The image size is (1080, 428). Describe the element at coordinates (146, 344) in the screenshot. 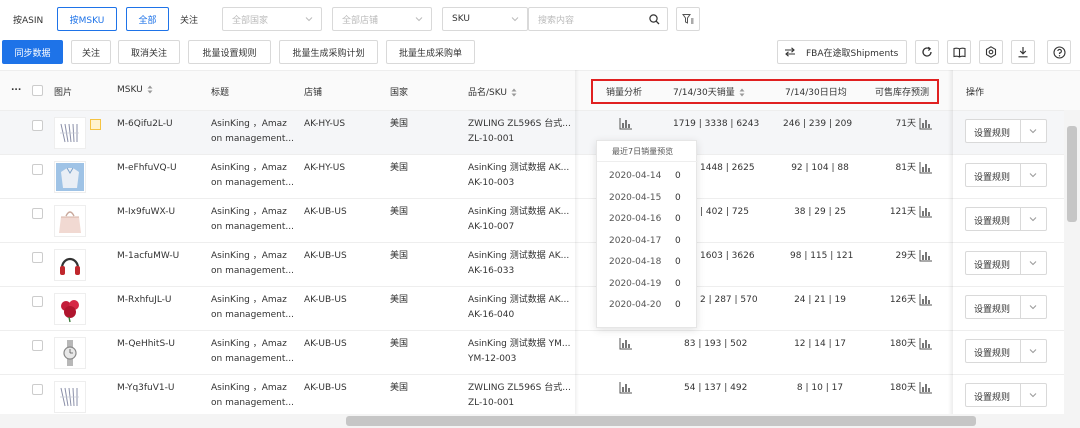

I see `msku-cell: M-QeHhitS-U` at that location.